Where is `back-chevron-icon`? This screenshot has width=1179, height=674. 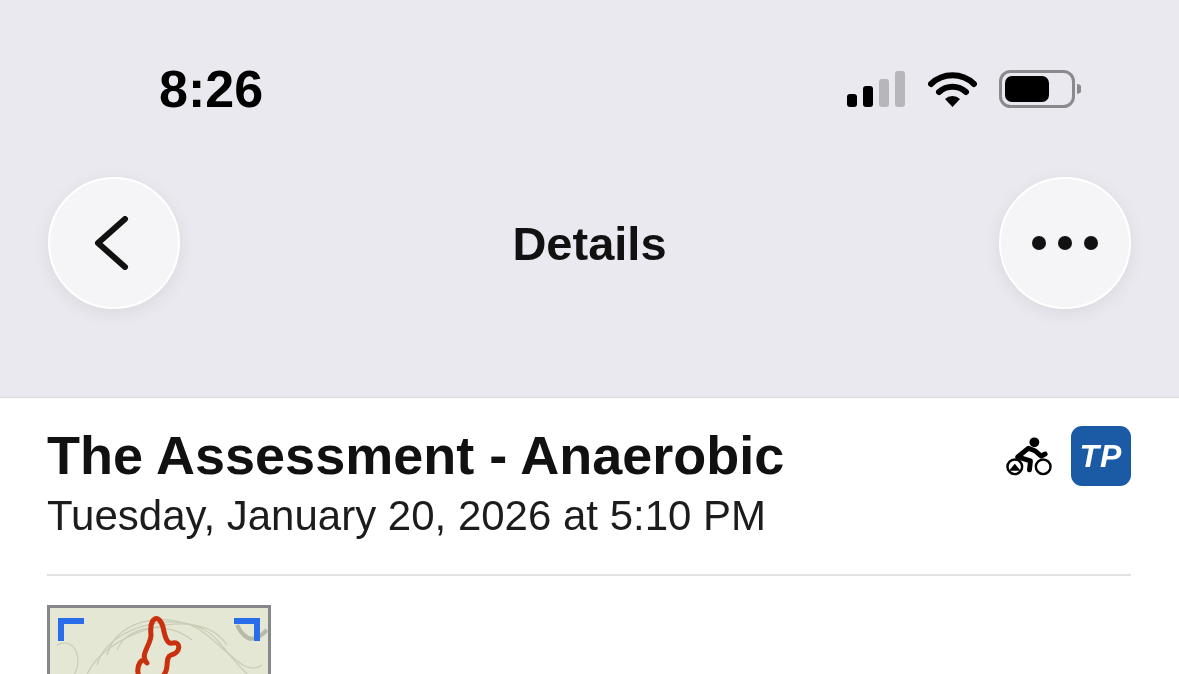 back-chevron-icon is located at coordinates (111, 243).